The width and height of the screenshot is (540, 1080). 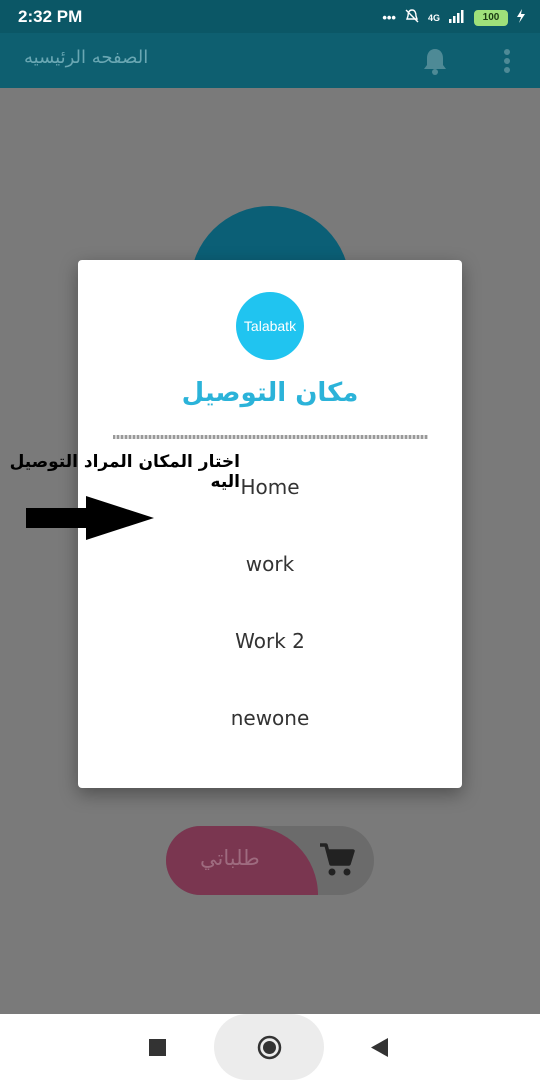 What do you see at coordinates (270, 16) in the screenshot?
I see `status-bar: 2:32 PM ••• 4G 100` at bounding box center [270, 16].